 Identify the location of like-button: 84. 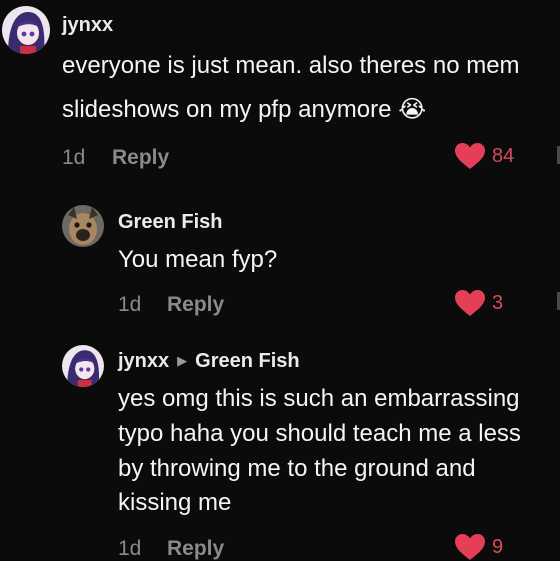
(484, 156).